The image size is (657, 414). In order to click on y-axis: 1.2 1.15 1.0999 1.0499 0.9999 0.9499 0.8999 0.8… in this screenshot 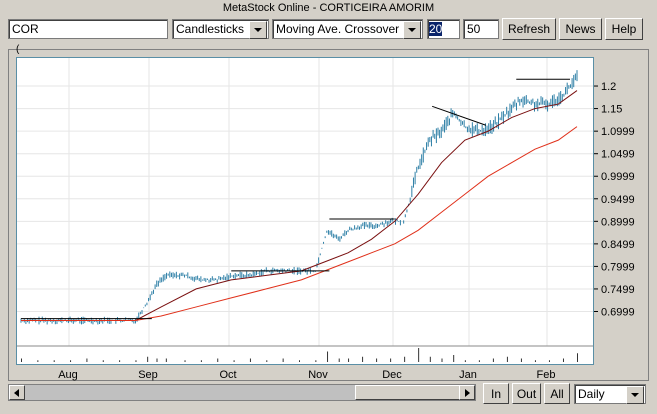, I will do `click(614, 199)`.